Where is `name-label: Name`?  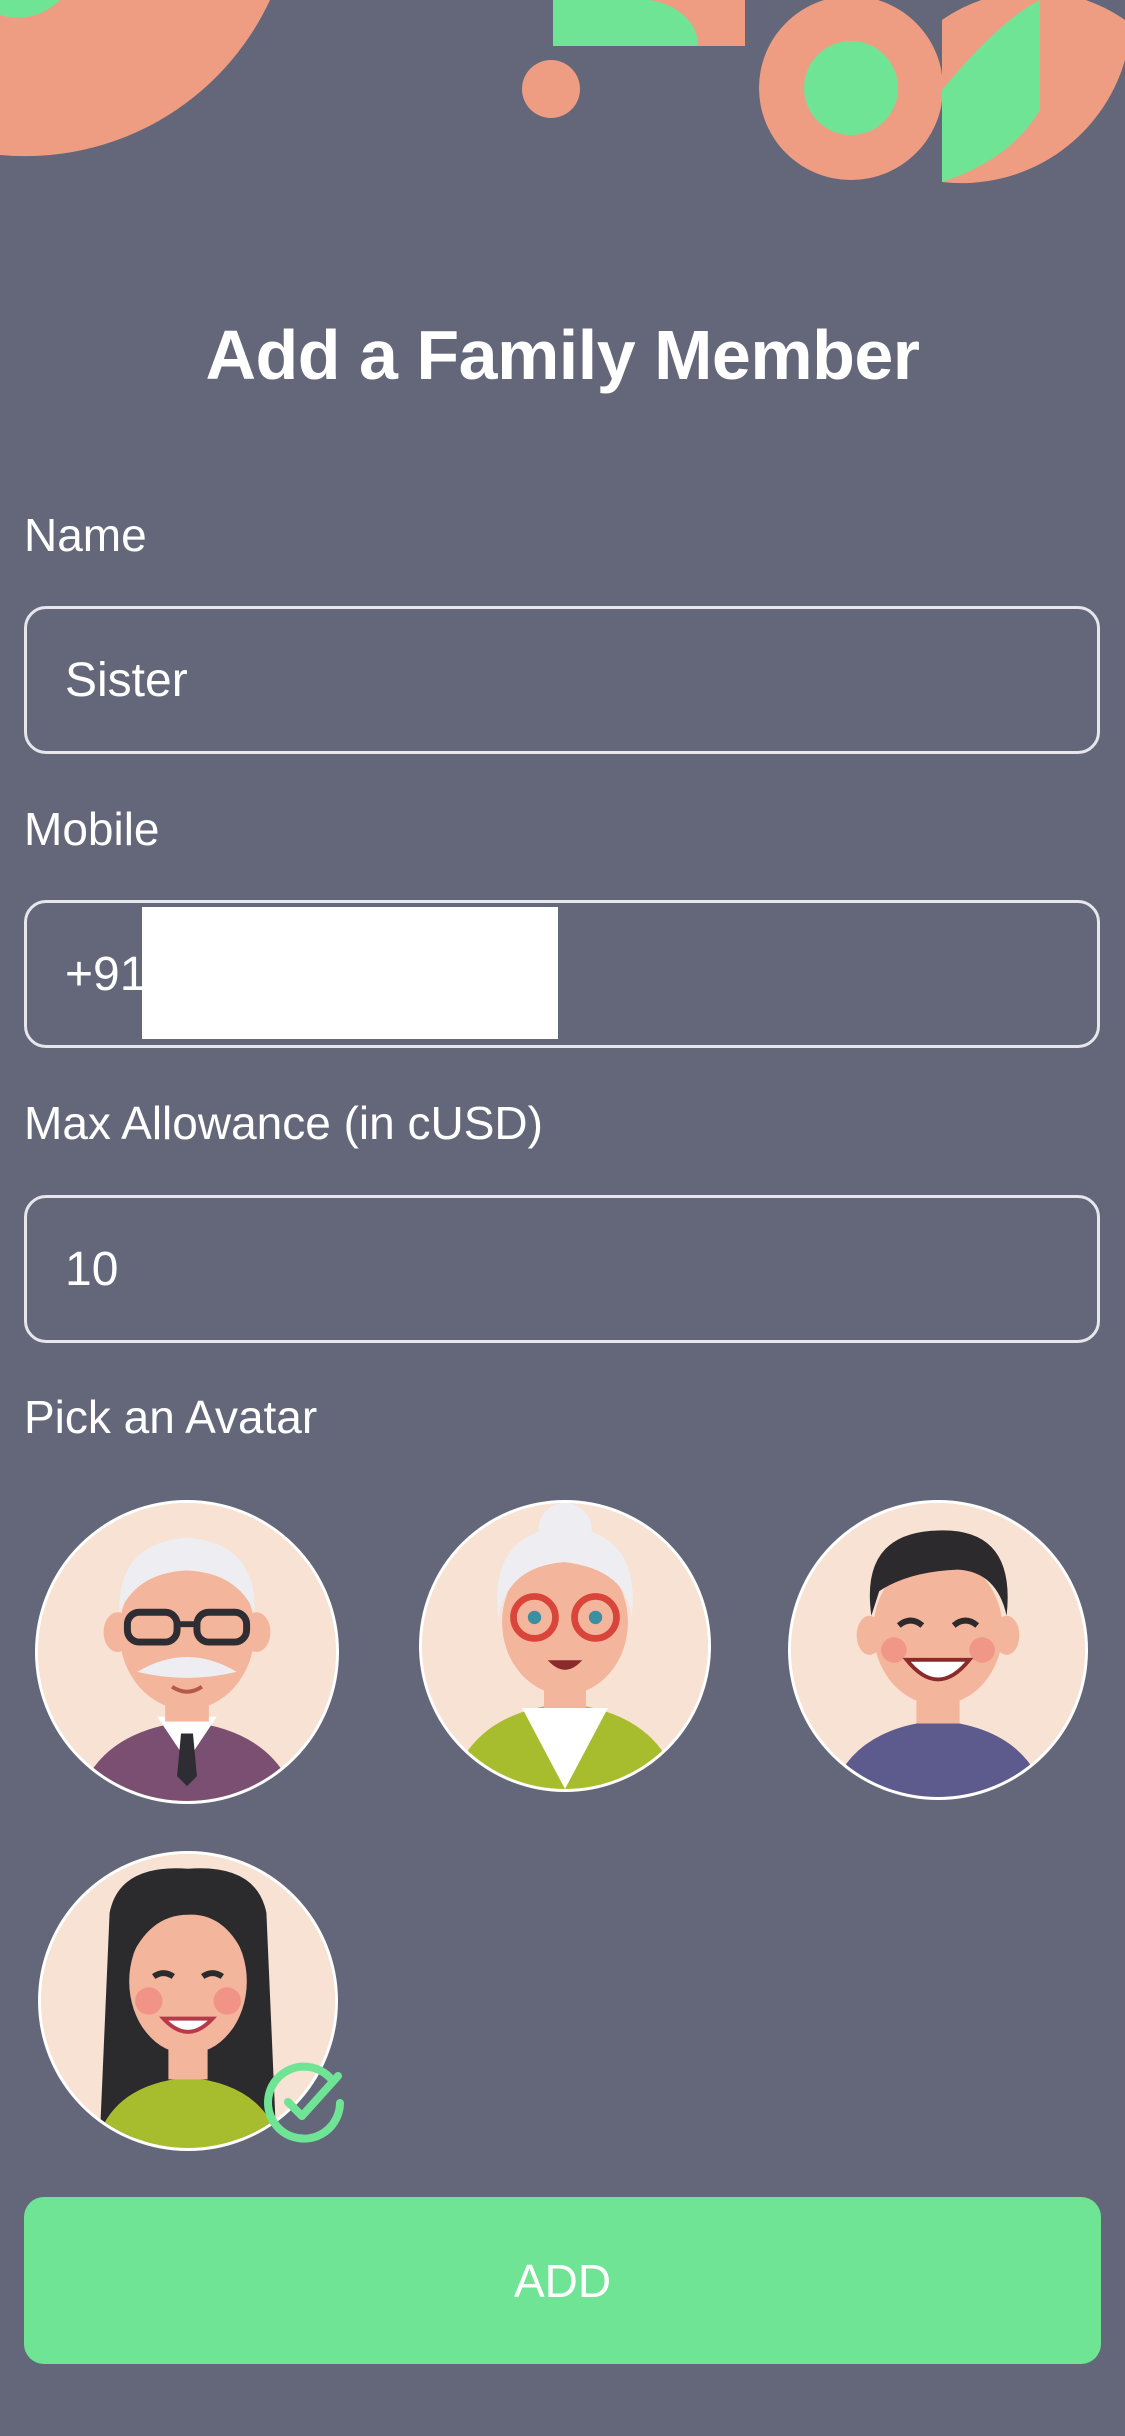
name-label: Name is located at coordinates (85, 535).